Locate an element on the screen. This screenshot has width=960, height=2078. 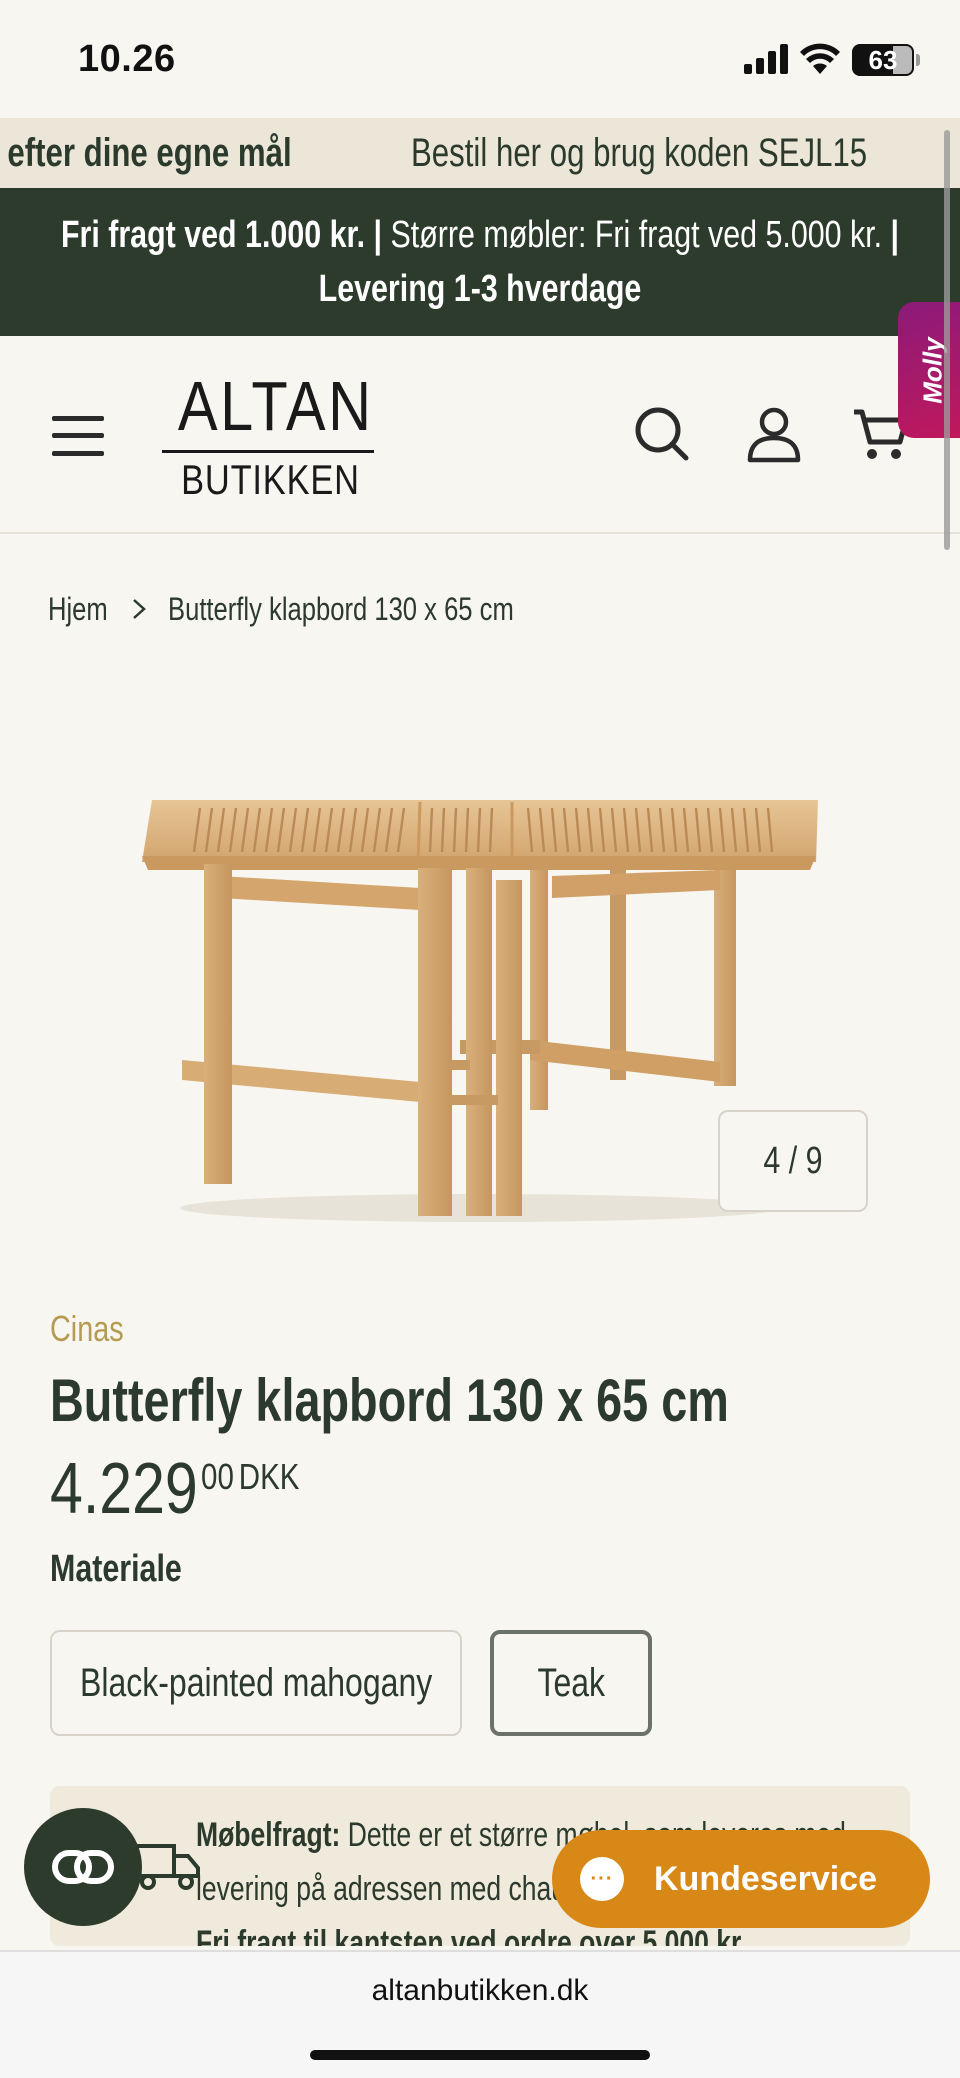
option-black-painted-mahogany: Black-painted mahogany is located at coordinates (256, 1683).